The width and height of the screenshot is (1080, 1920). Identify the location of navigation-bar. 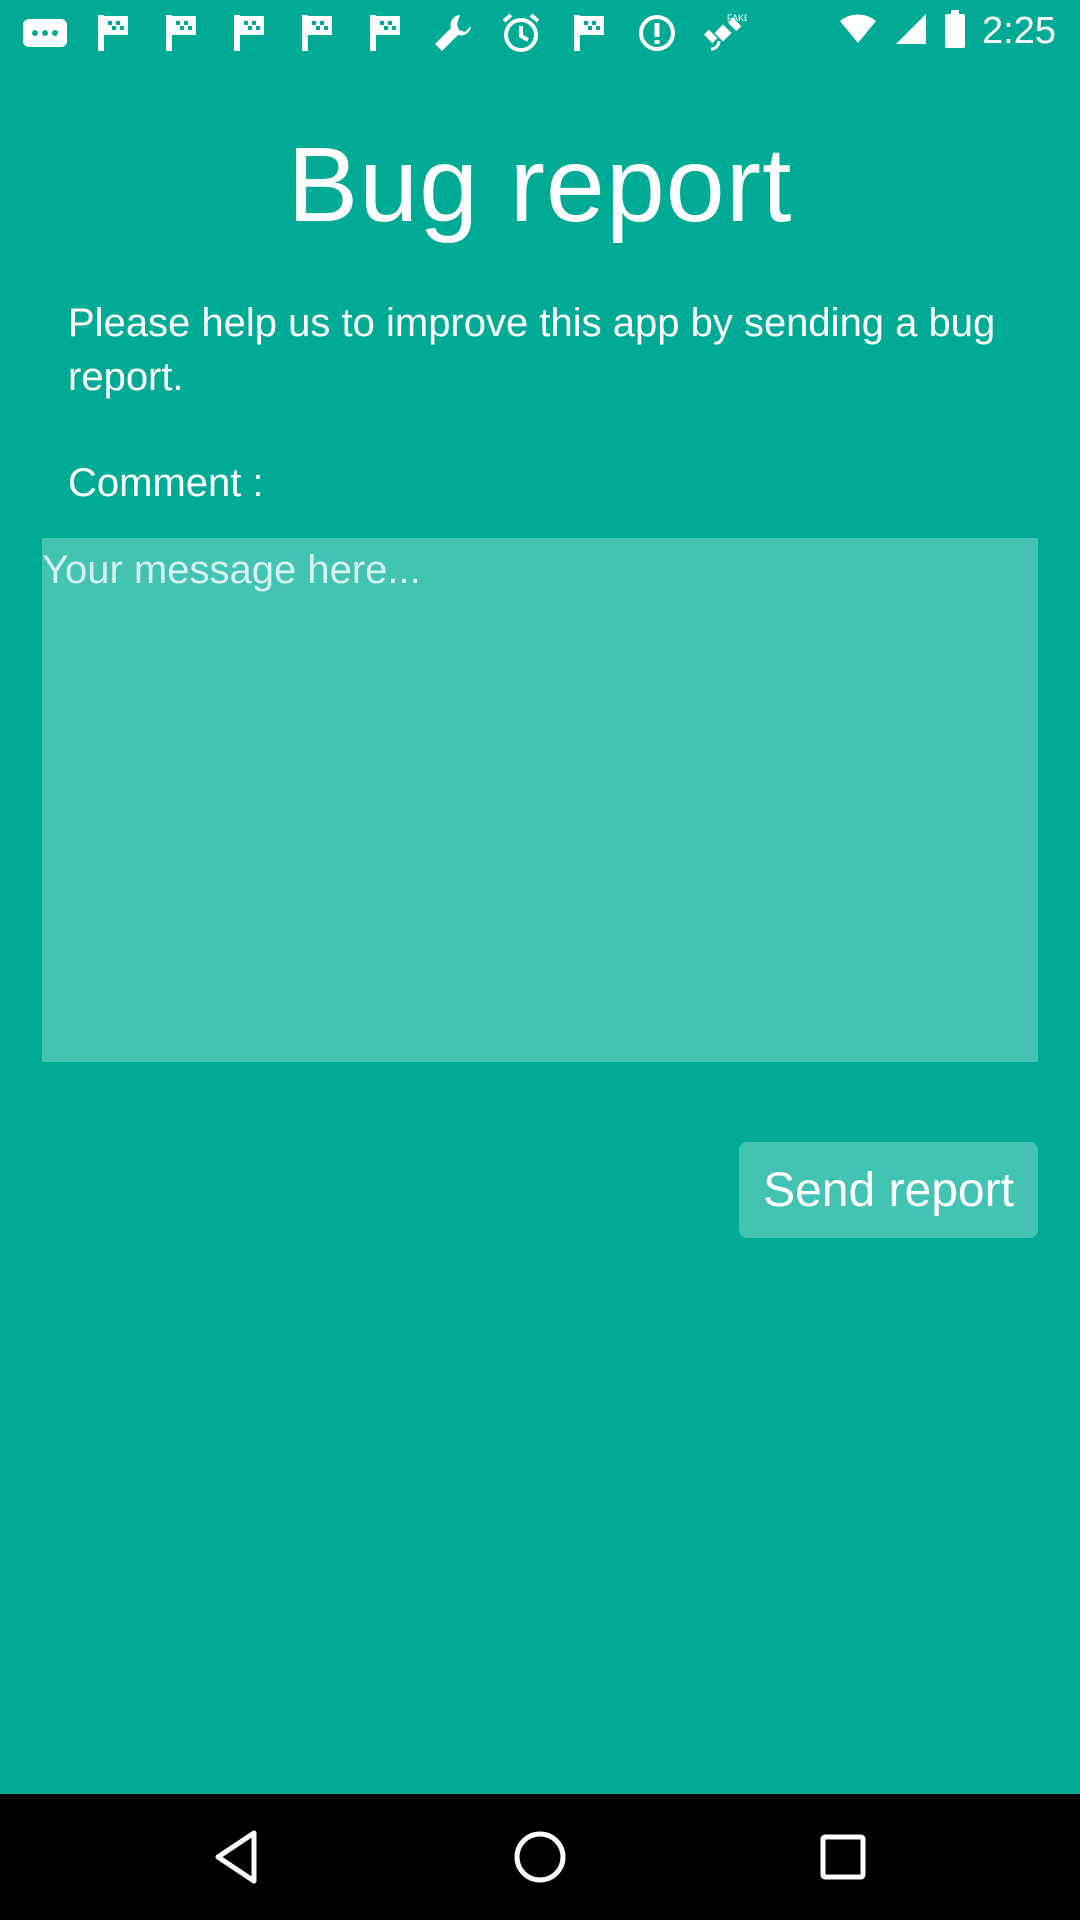
(540, 1857).